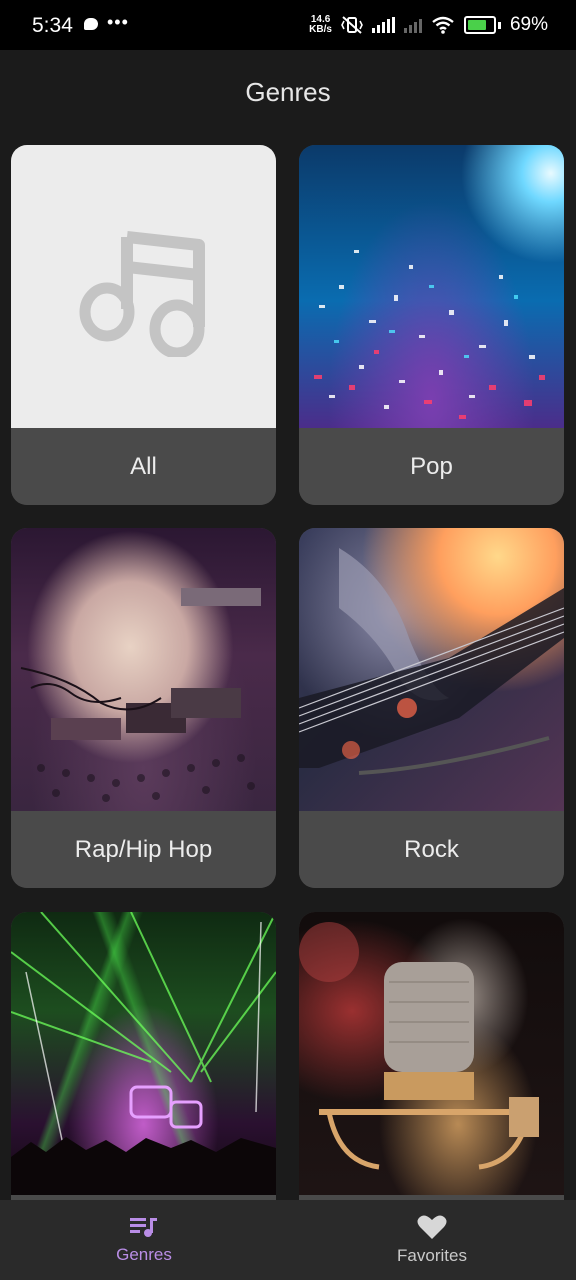 This screenshot has width=576, height=1280. What do you see at coordinates (143, 1227) in the screenshot?
I see `playlist-icon` at bounding box center [143, 1227].